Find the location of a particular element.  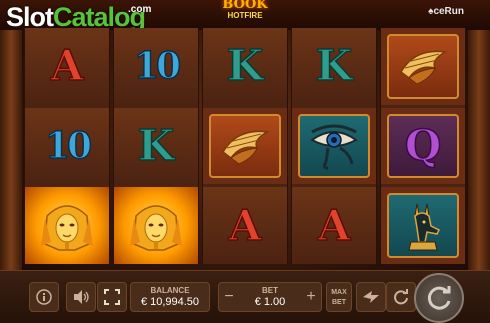

bet-decrease-button: − is located at coordinates (229, 297).